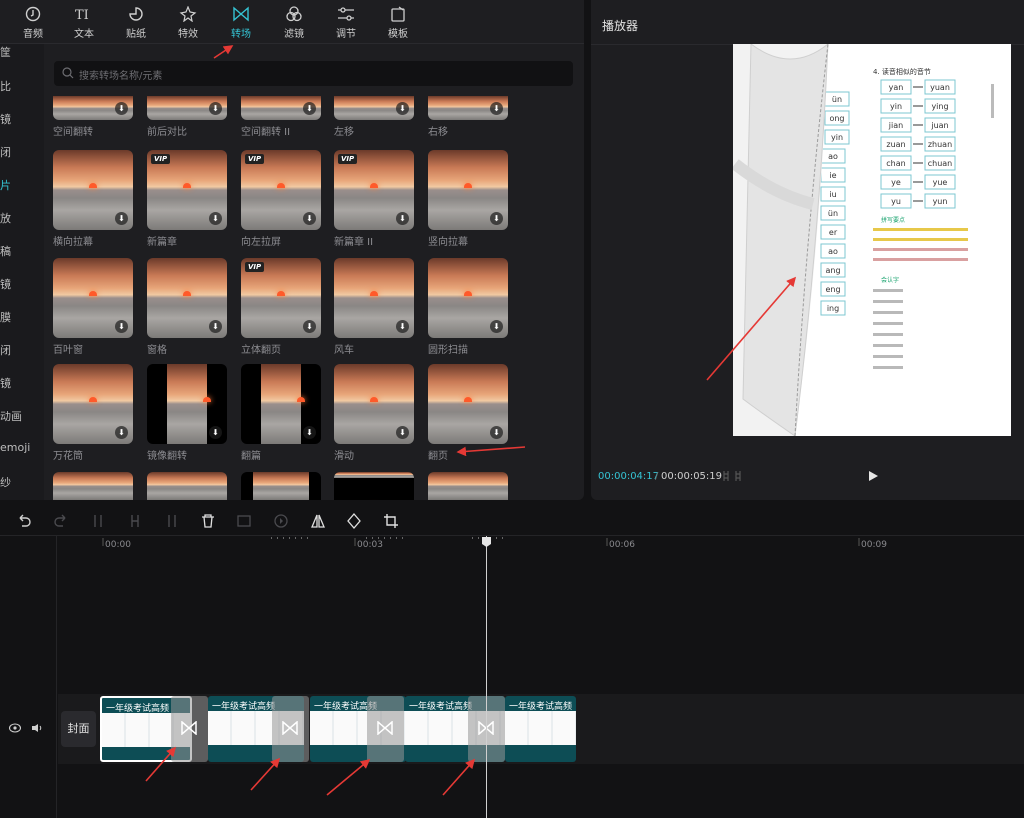 This screenshot has height=818, width=1024. What do you see at coordinates (241, 23) in the screenshot?
I see `tab-transition: 转场` at bounding box center [241, 23].